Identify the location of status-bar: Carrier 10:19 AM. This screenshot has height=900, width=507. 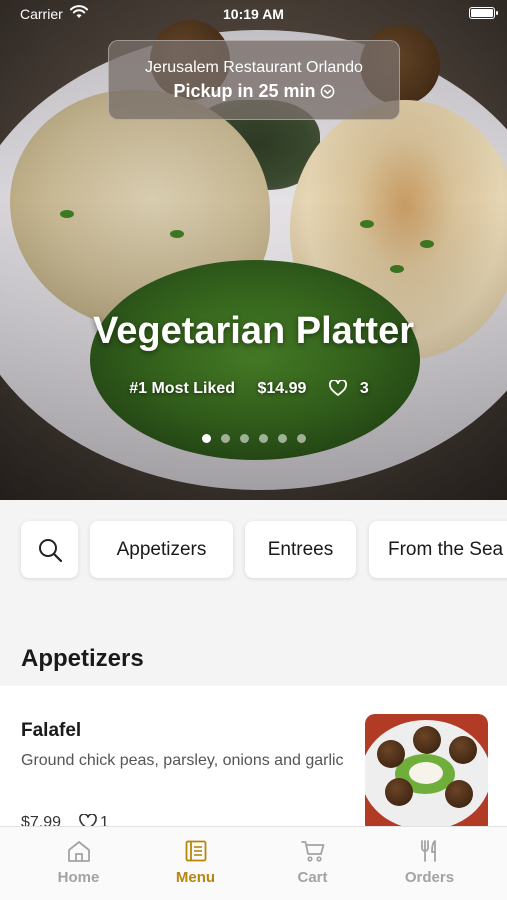
(253, 14).